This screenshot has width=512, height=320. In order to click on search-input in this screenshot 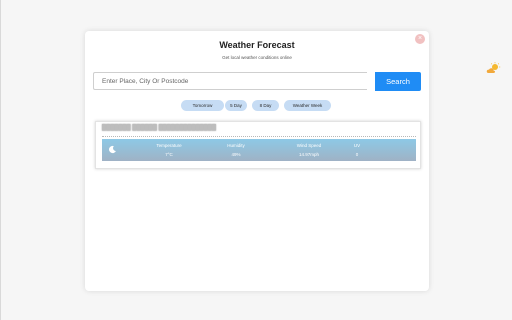, I will do `click(230, 81)`.